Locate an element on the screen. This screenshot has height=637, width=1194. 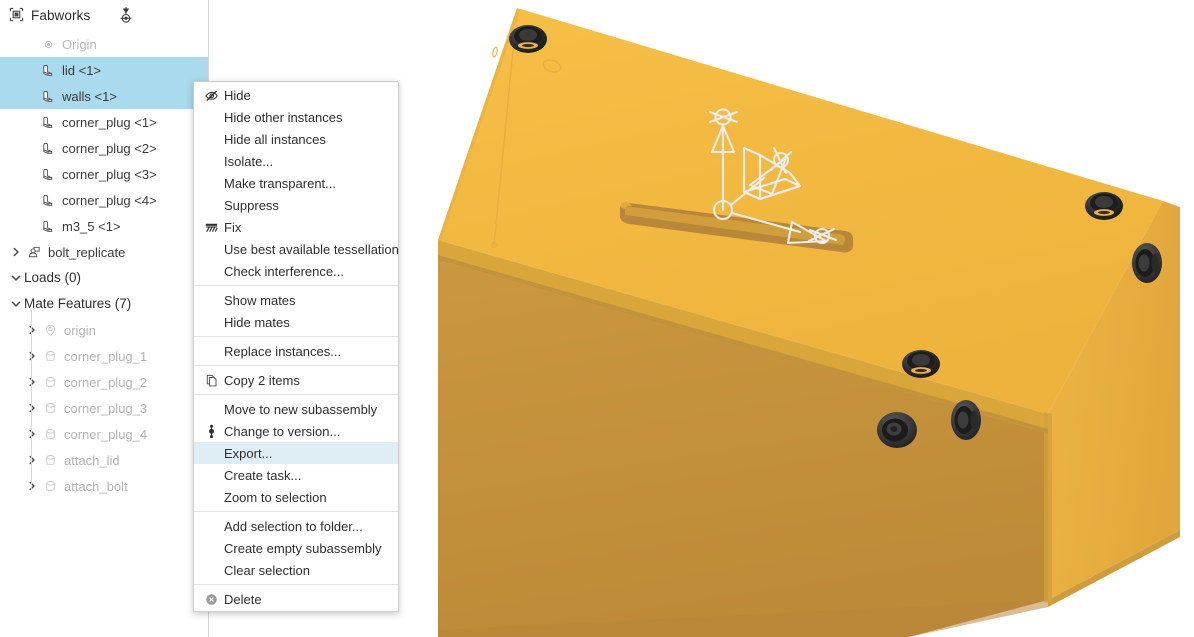
menu-item-label: Suppress is located at coordinates (251, 205).